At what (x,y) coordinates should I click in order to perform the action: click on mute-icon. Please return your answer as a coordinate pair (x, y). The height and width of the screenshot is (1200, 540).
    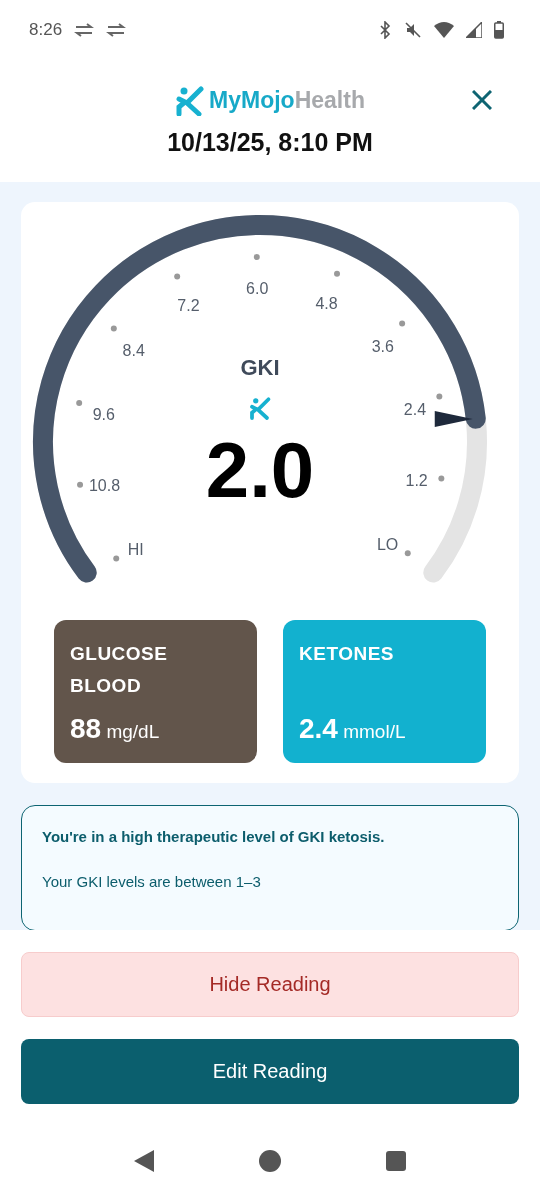
    Looking at the image, I should click on (413, 29).